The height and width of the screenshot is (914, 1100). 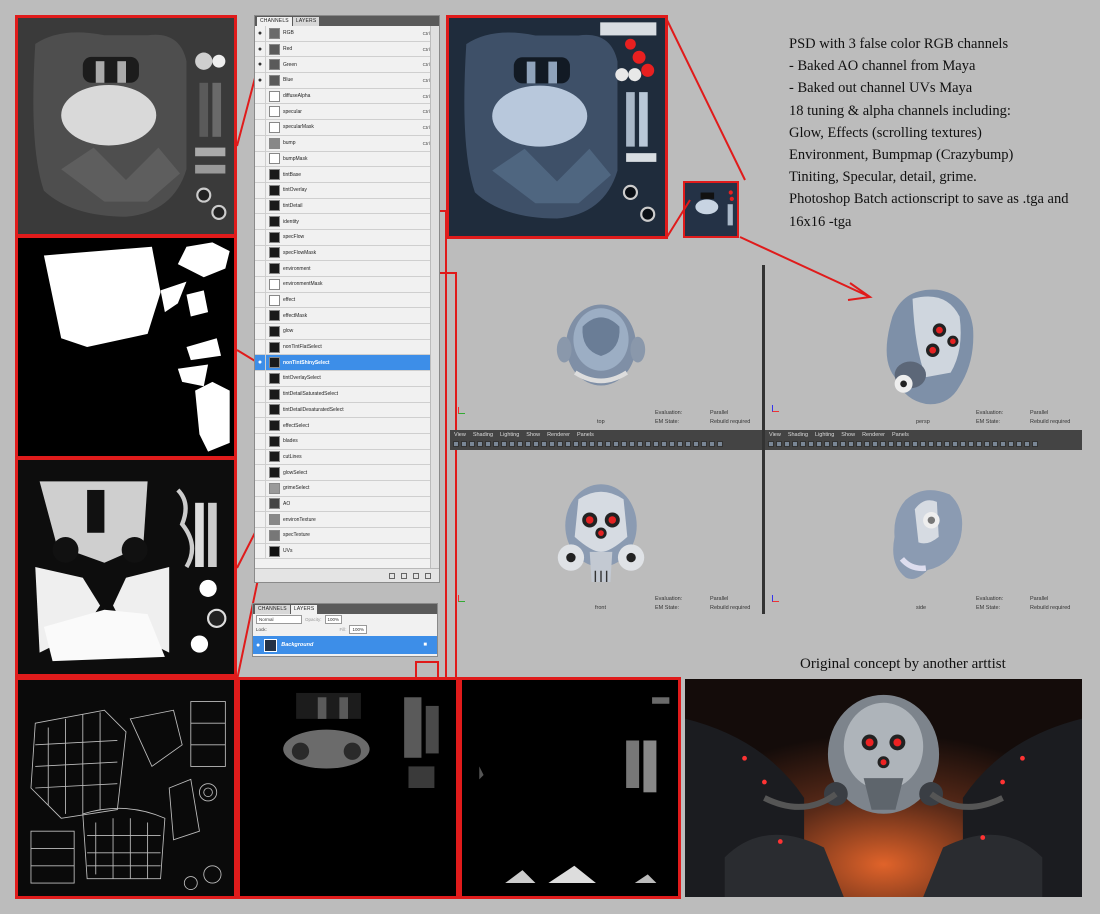 I want to click on channel-row: blades, so click(x=347, y=441).